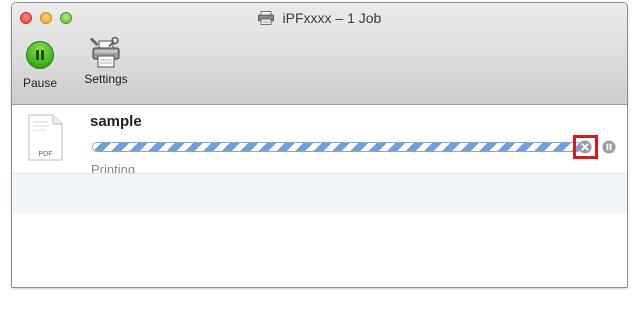 This screenshot has height=315, width=640. What do you see at coordinates (46, 154) in the screenshot?
I see `file-type-label: PDF` at bounding box center [46, 154].